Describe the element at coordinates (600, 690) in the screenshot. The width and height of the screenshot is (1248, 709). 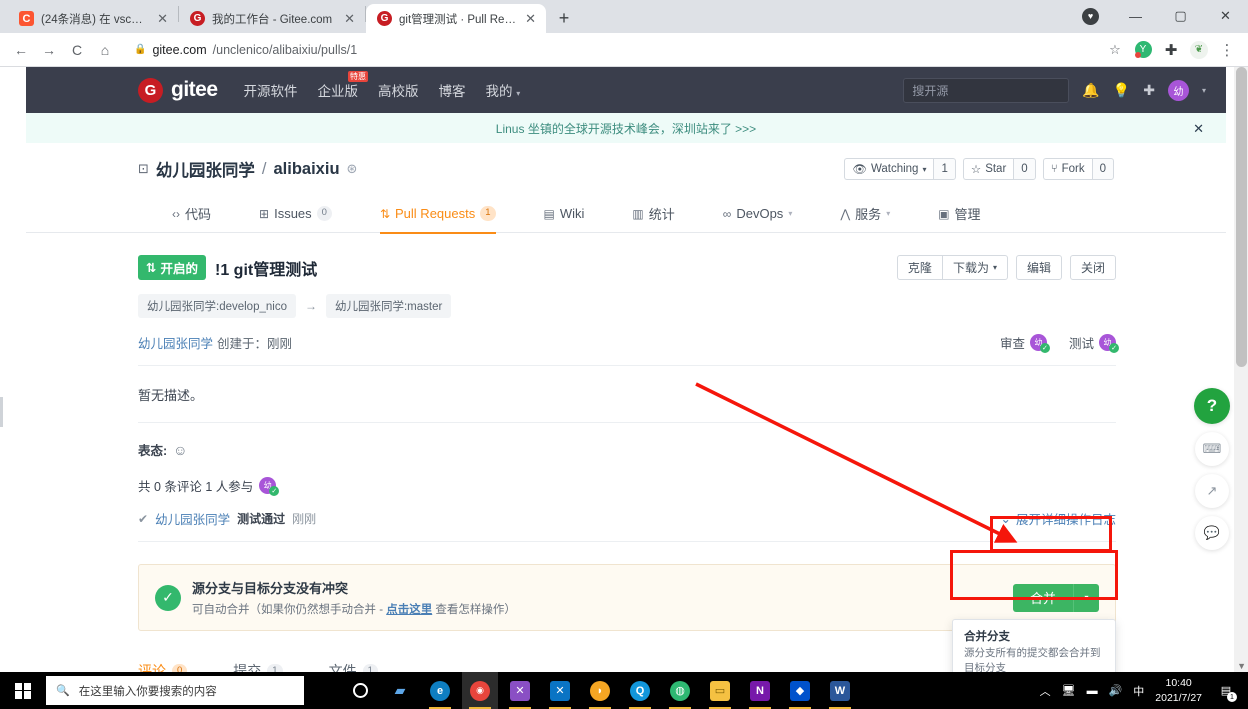
I see `sublime-icon: ◗` at that location.